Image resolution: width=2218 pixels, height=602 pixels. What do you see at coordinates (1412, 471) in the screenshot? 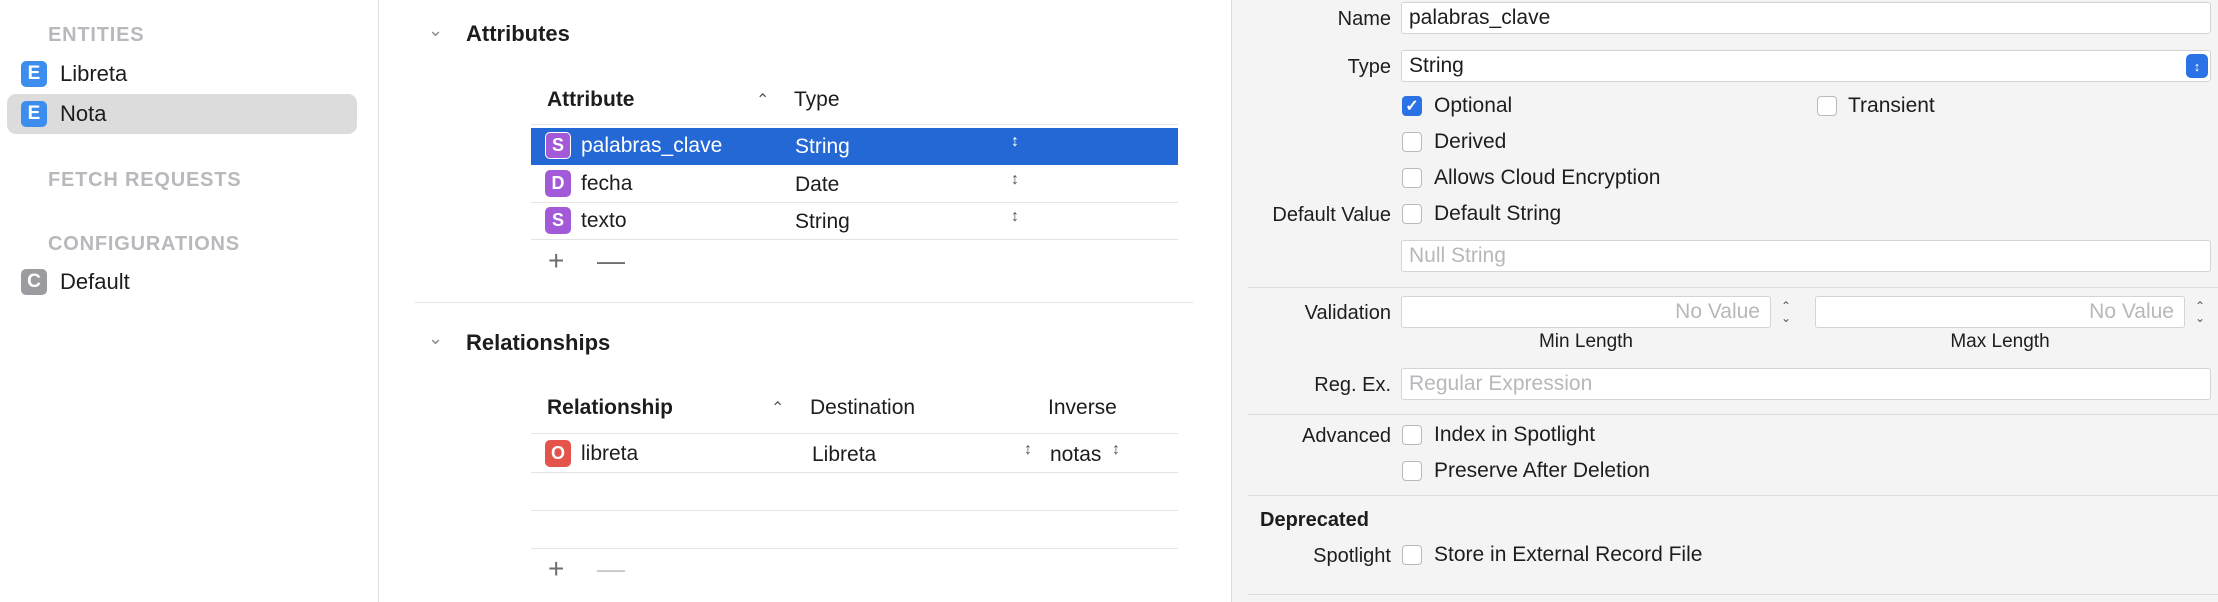
I see `preserve-after-deletion-checkbox` at bounding box center [1412, 471].